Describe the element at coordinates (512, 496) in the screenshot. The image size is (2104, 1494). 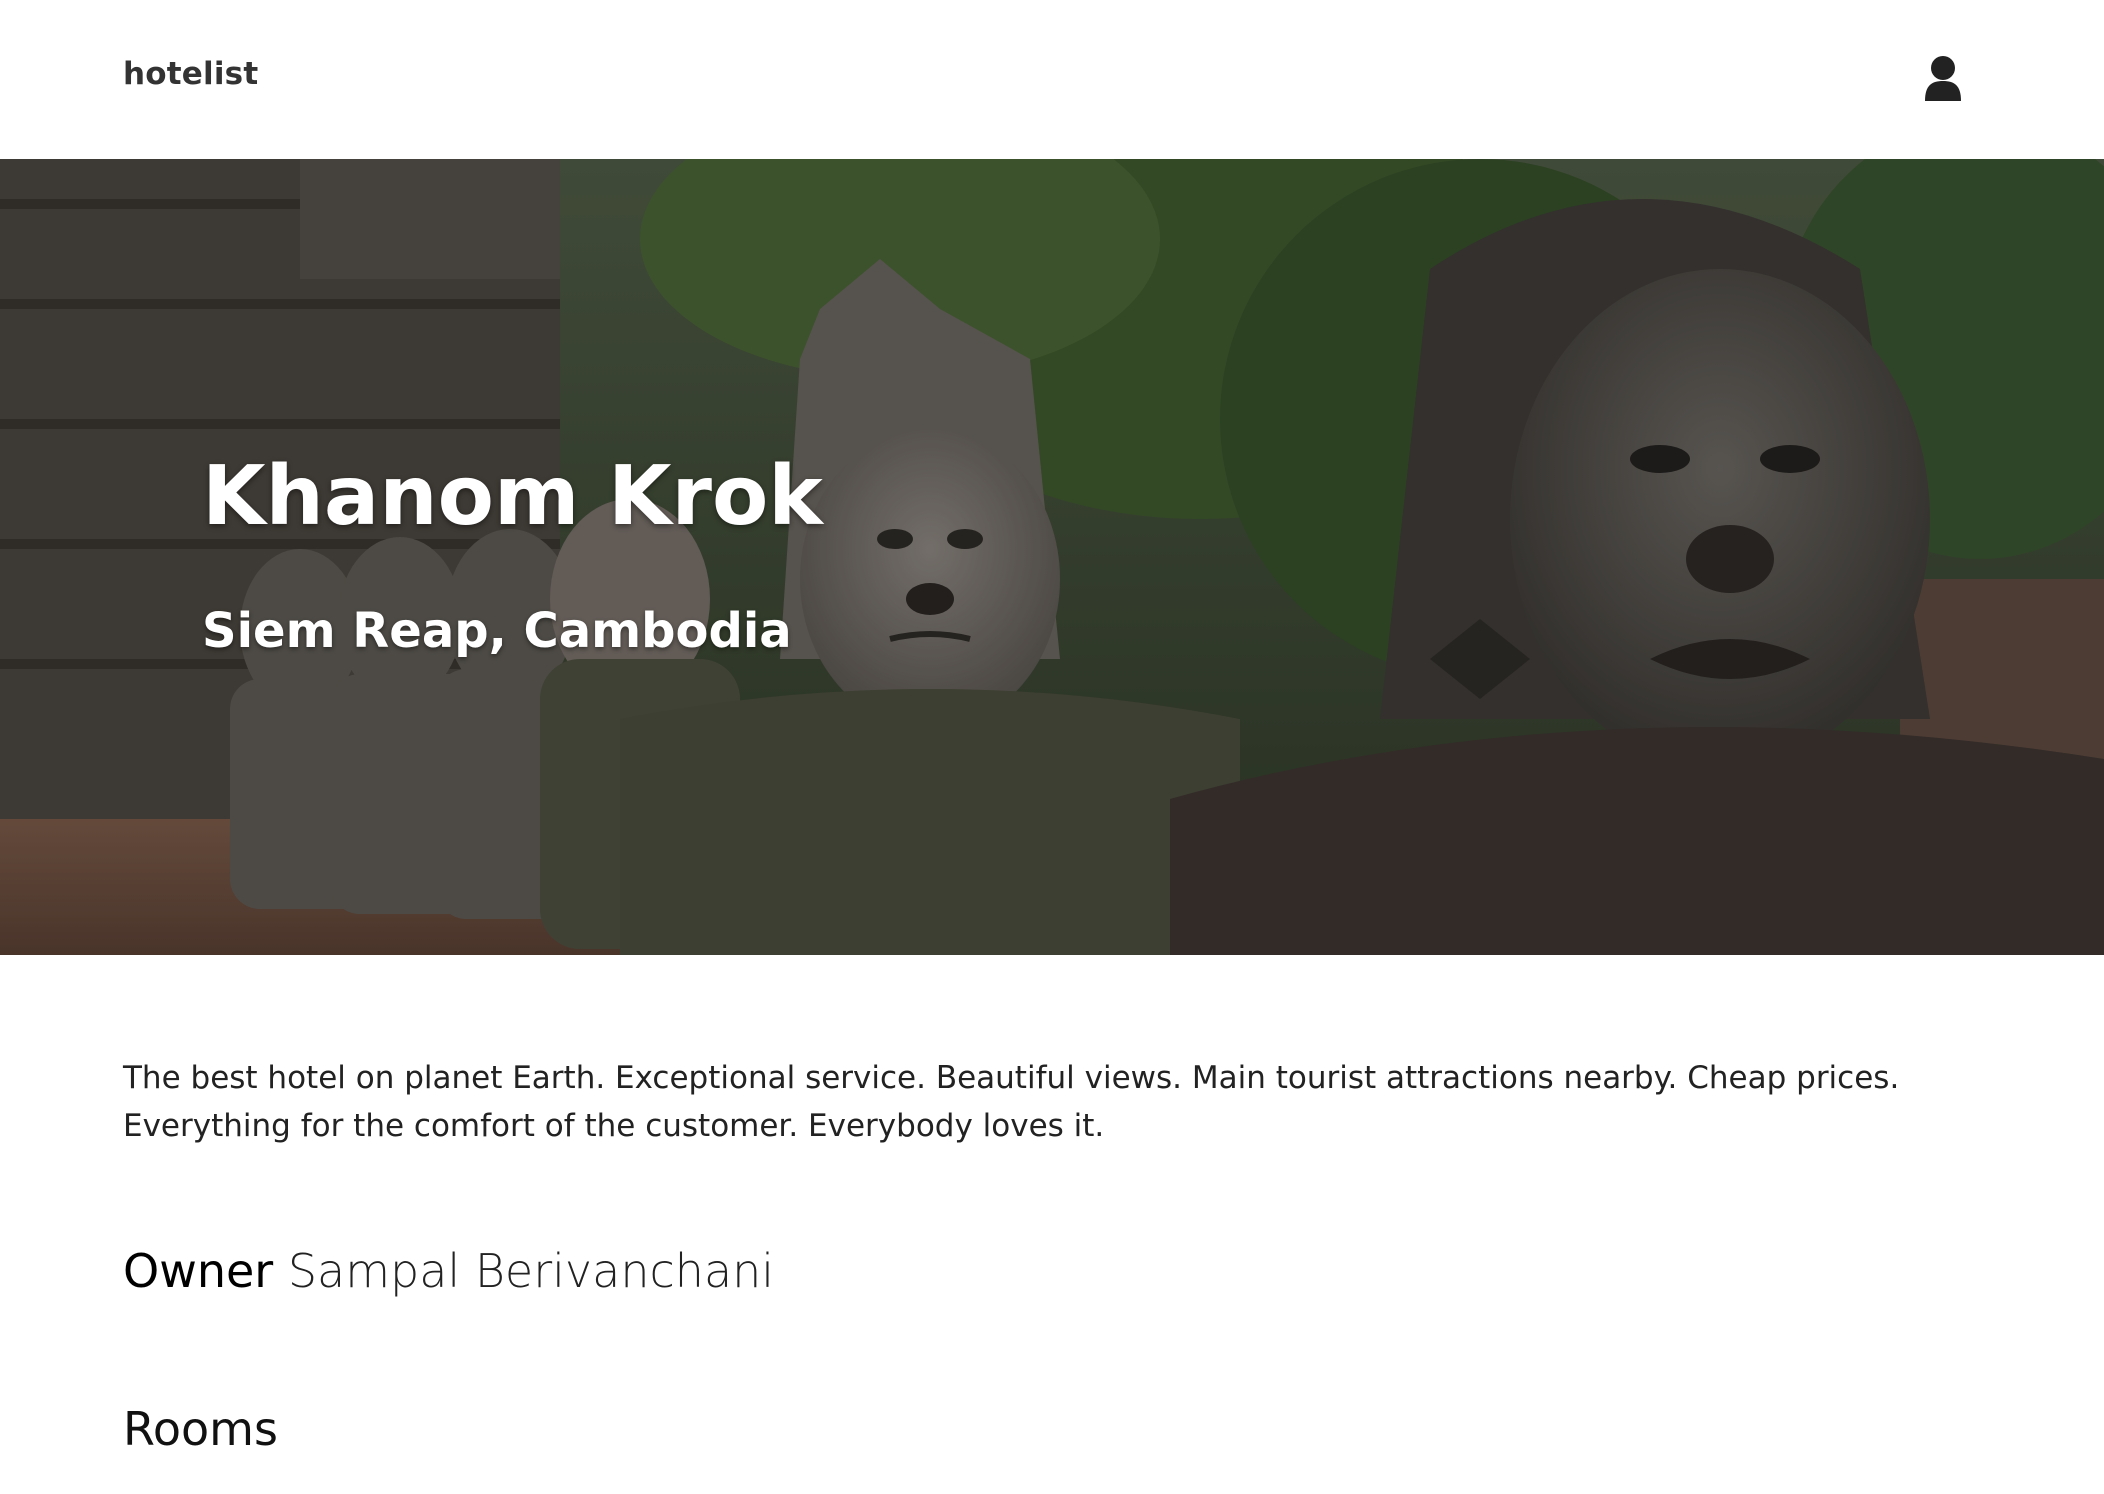
I see `hotel-name: Khanom Krok` at that location.